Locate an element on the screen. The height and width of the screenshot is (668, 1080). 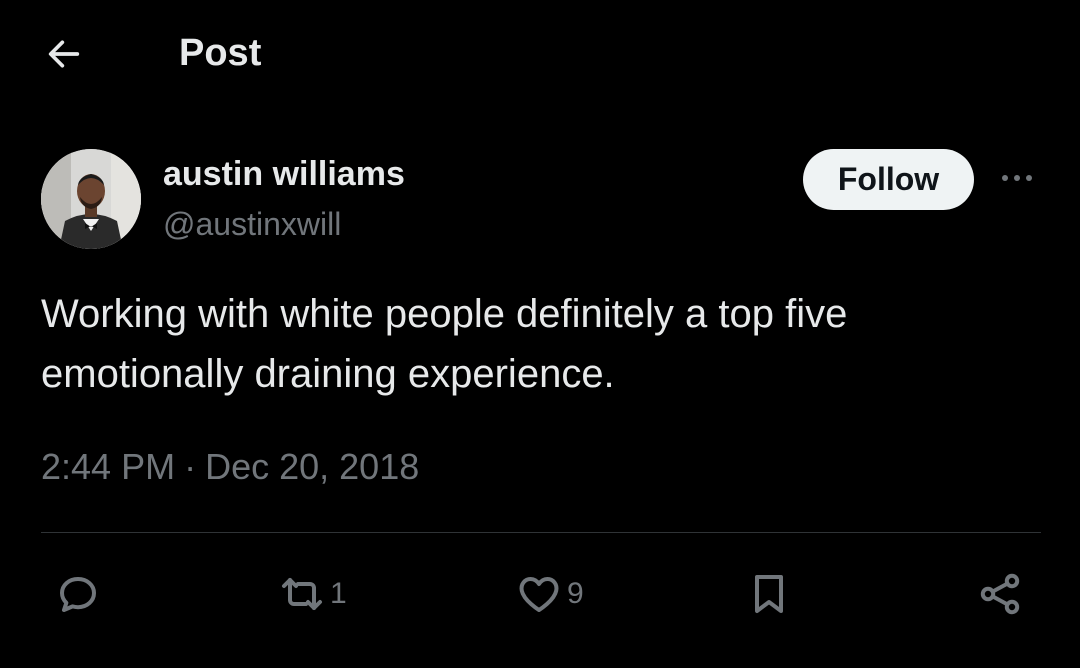
repost-icon is located at coordinates (302, 594).